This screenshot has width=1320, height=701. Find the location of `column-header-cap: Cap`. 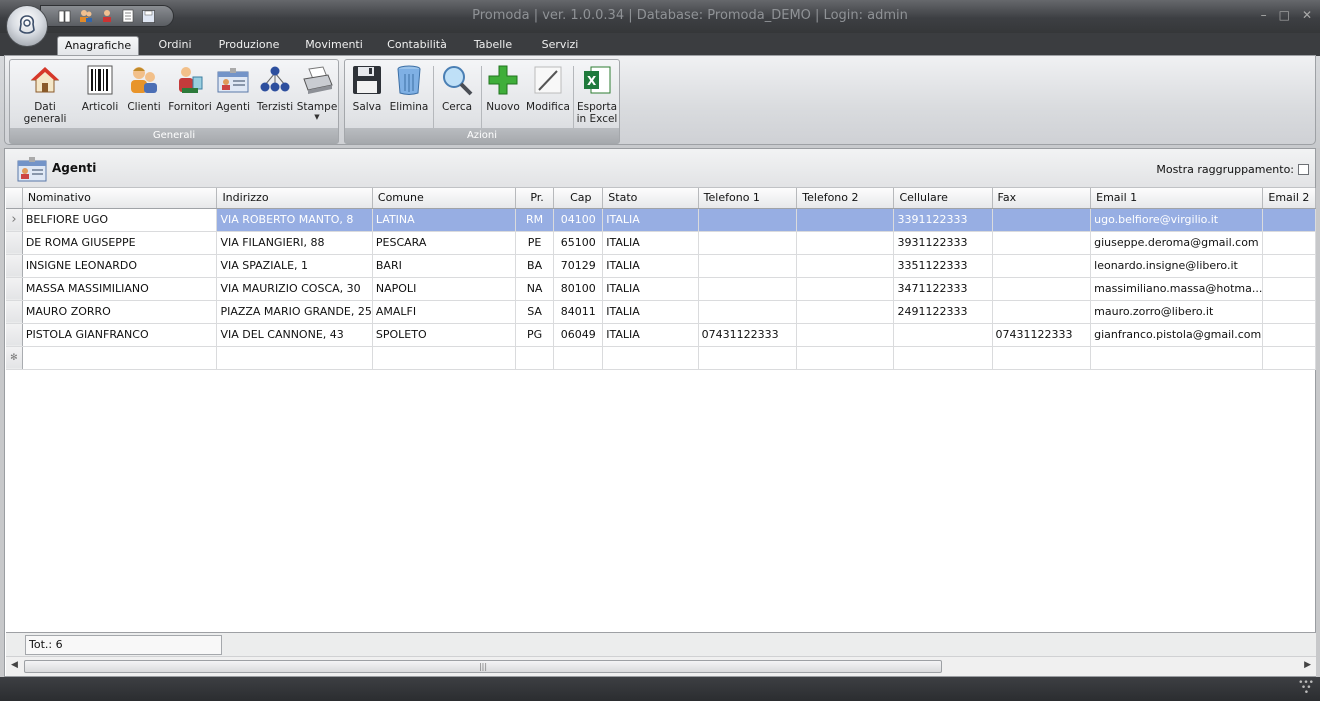

column-header-cap: Cap is located at coordinates (578, 198).